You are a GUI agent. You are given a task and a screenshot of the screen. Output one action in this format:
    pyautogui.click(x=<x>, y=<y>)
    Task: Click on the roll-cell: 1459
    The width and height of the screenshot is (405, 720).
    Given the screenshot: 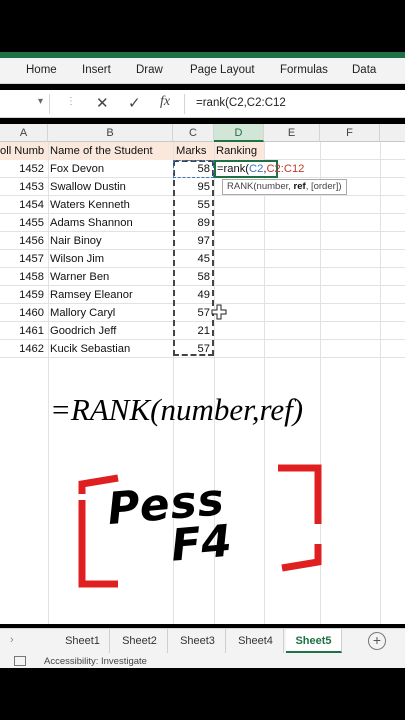 What is the action you would take?
    pyautogui.click(x=24, y=295)
    